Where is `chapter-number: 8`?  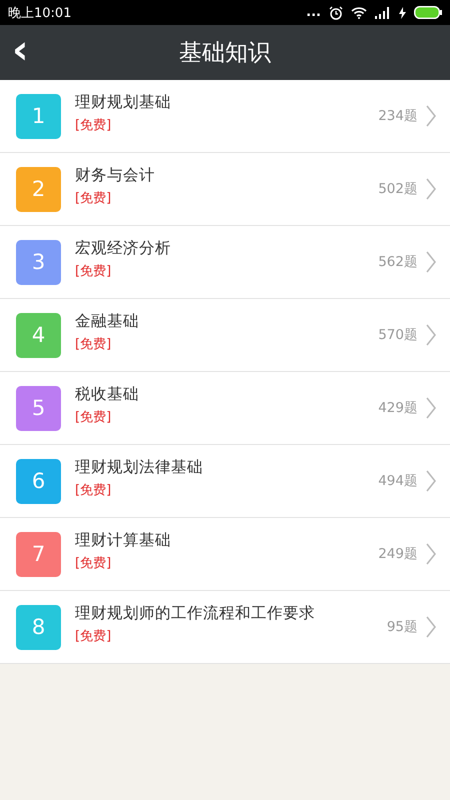
chapter-number: 8 is located at coordinates (38, 627).